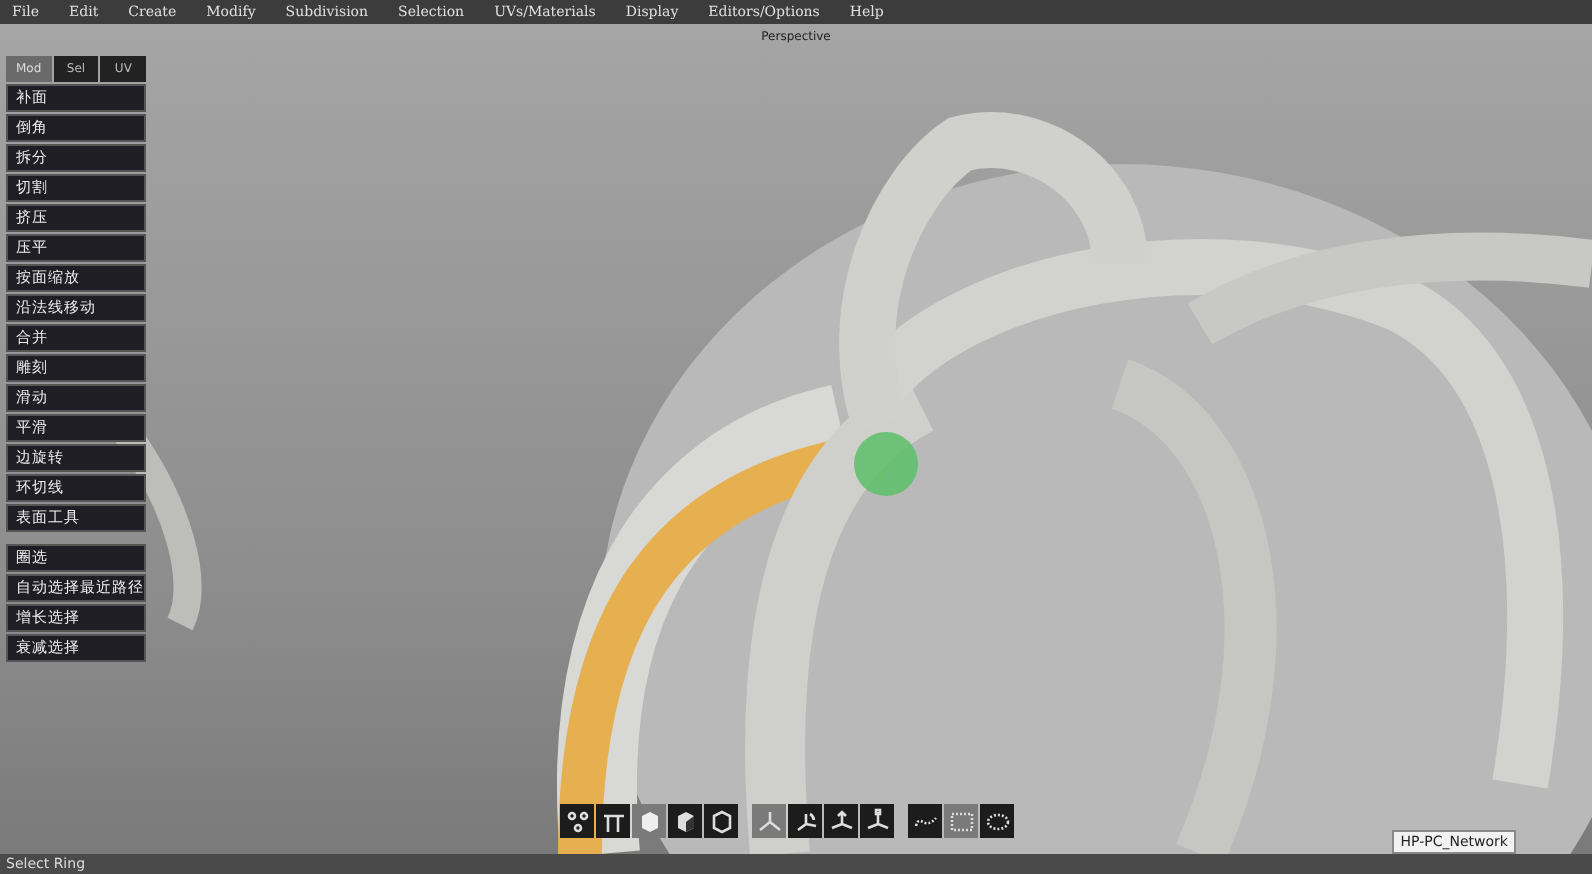  Describe the element at coordinates (961, 821) in the screenshot. I see `rect-tool-icon` at that location.